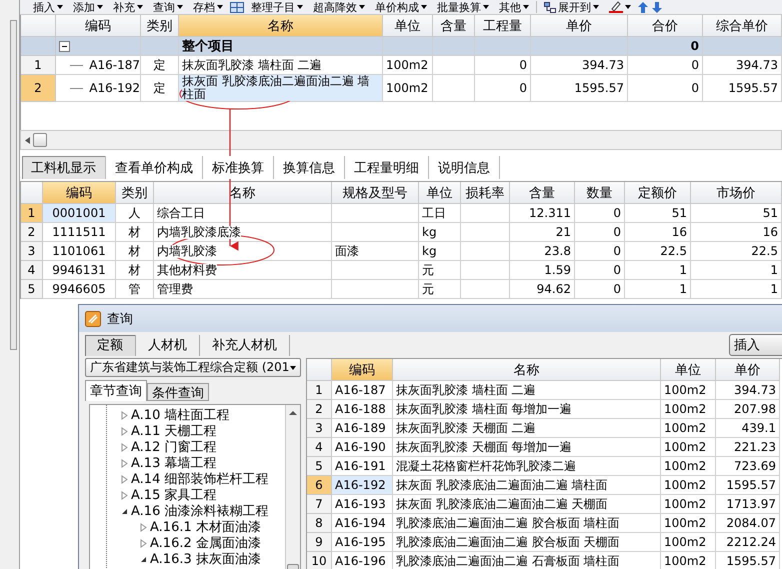  What do you see at coordinates (542, 289) in the screenshot?
I see `table-cell: 94.62` at bounding box center [542, 289].